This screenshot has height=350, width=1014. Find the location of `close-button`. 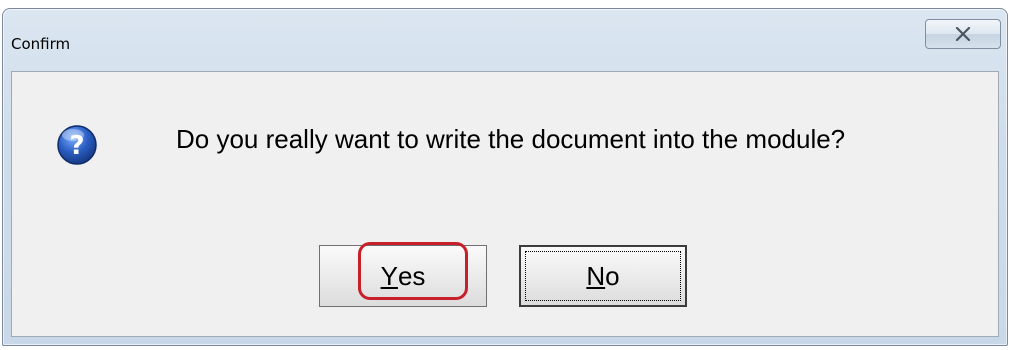

close-button is located at coordinates (963, 34).